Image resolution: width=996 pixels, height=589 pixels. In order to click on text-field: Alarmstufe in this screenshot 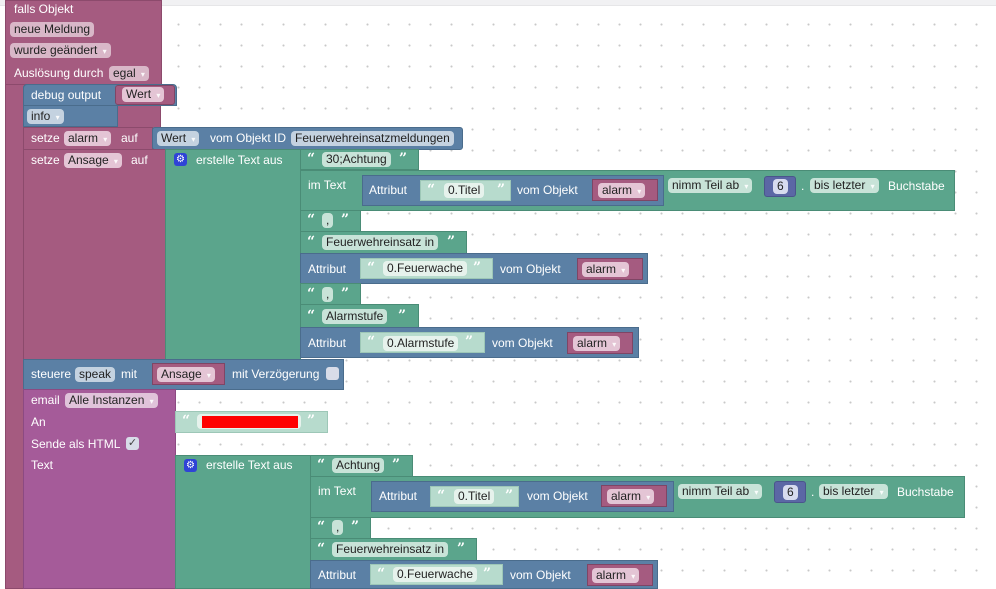, I will do `click(355, 316)`.